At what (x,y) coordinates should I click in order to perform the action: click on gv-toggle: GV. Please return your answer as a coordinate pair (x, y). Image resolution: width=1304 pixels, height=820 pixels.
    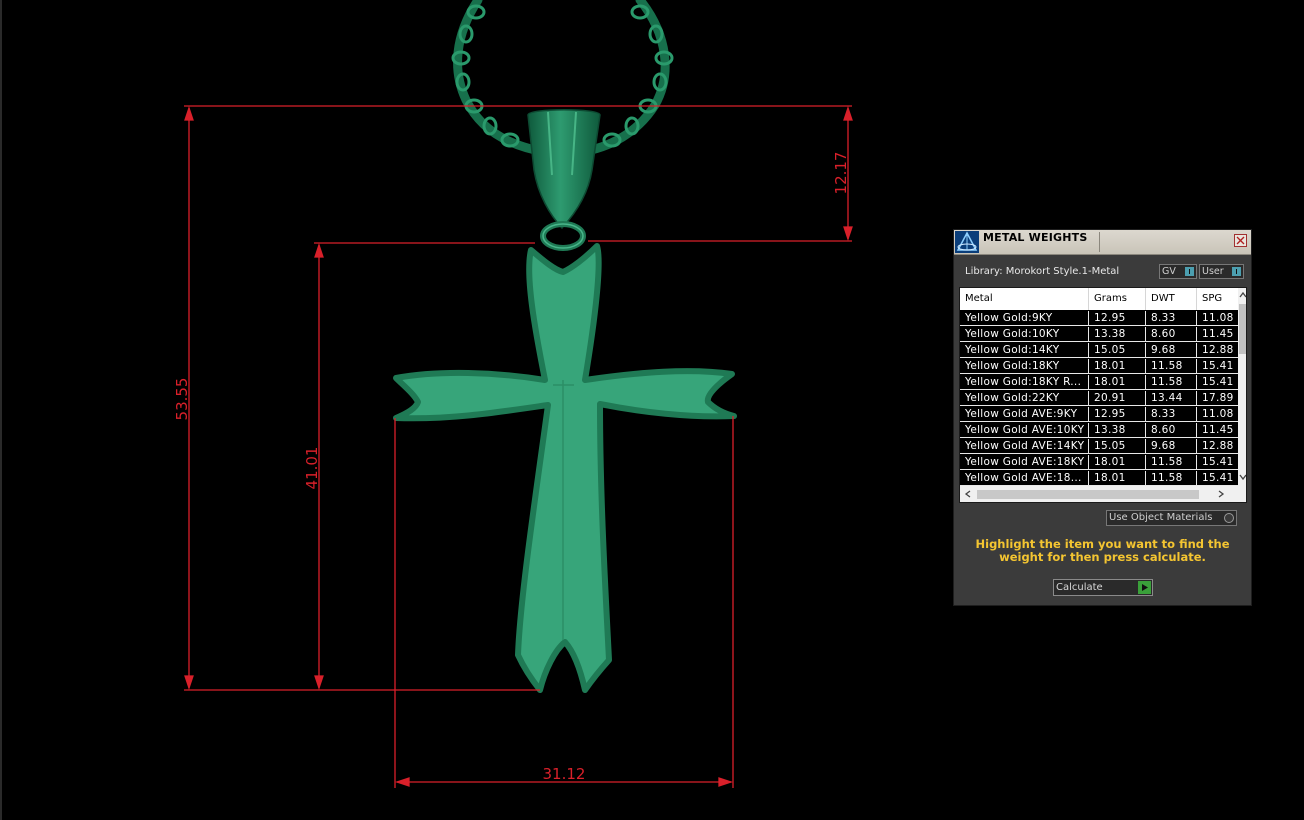
    Looking at the image, I should click on (1178, 271).